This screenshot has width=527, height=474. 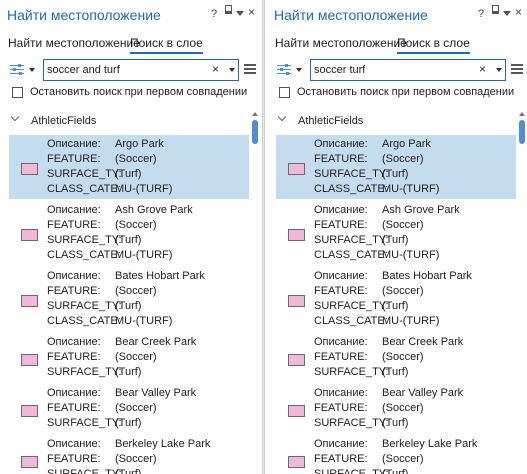 I want to click on field-value: Bates Hobart Park, so click(x=427, y=276).